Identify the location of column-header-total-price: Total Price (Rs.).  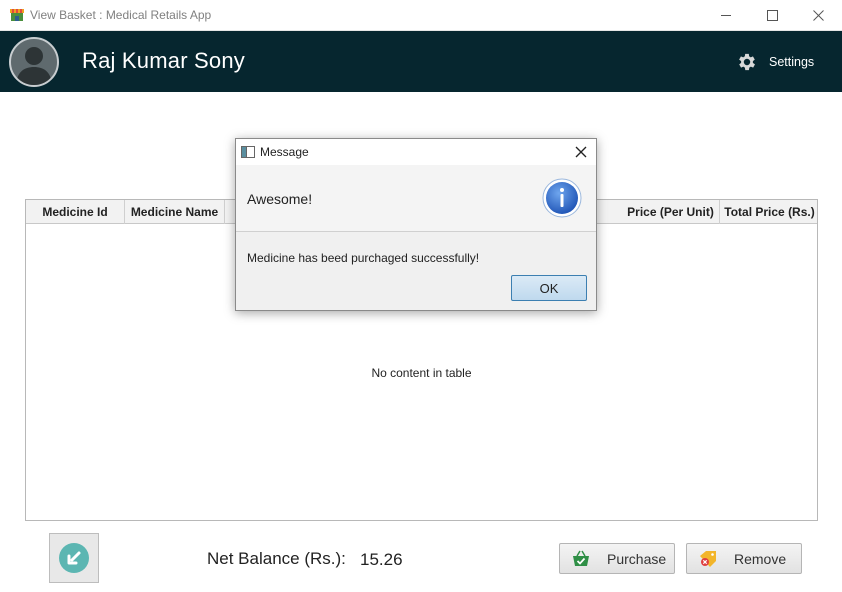
(769, 212).